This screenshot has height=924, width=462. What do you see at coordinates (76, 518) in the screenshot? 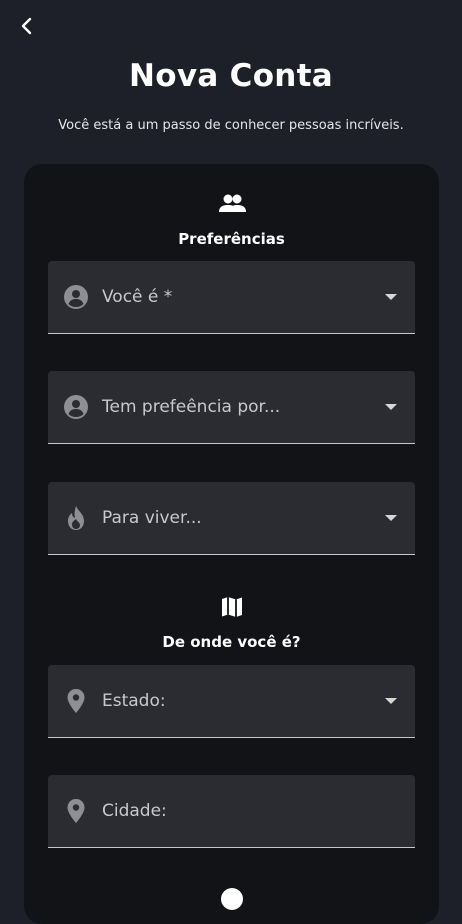
I see `flame-icon` at bounding box center [76, 518].